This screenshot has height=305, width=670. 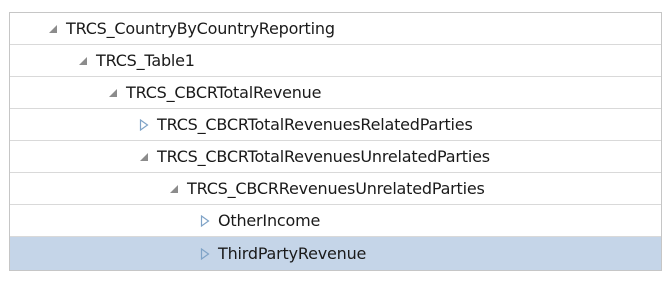 I want to click on tree-row-cbcr-revenues-unrelated-parties: TRCS_CBCRRevenuesUnrelatedParties, so click(x=335, y=189).